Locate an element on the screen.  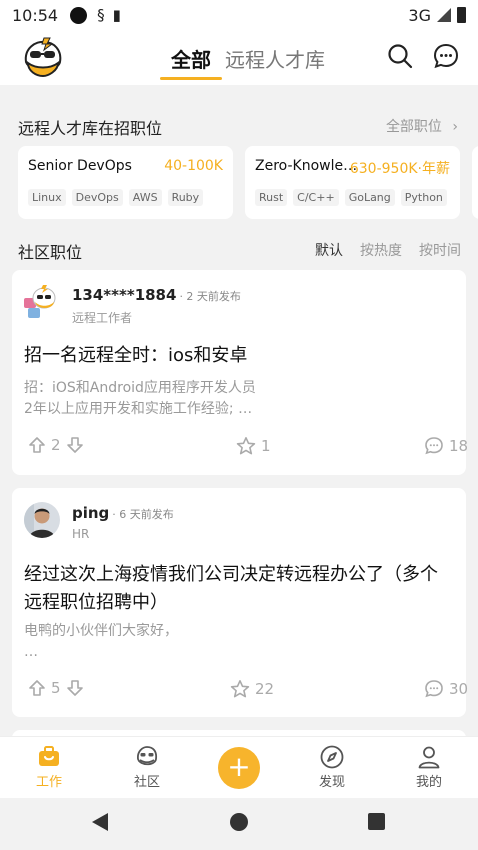
job-salary: 630-950K·年薪 is located at coordinates (399, 169).